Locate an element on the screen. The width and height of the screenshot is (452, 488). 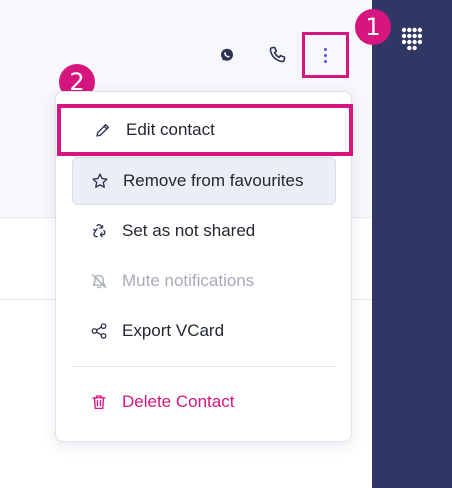
menu-item-mute-notifications: Mute notifications is located at coordinates (204, 281).